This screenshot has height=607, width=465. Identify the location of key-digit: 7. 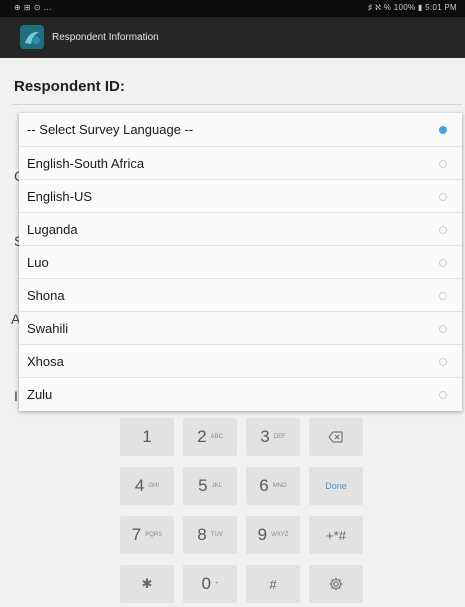
(136, 534).